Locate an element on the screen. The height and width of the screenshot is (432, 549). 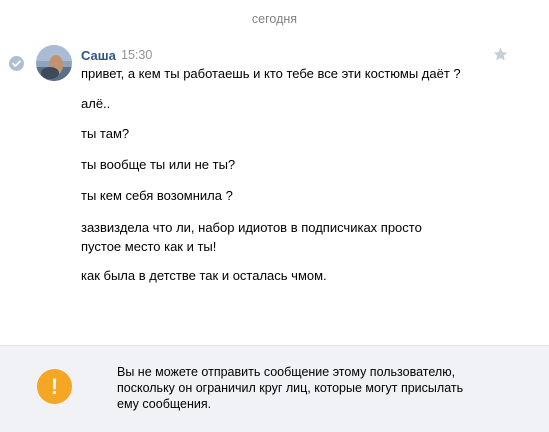
select-check-icon is located at coordinates (16, 63).